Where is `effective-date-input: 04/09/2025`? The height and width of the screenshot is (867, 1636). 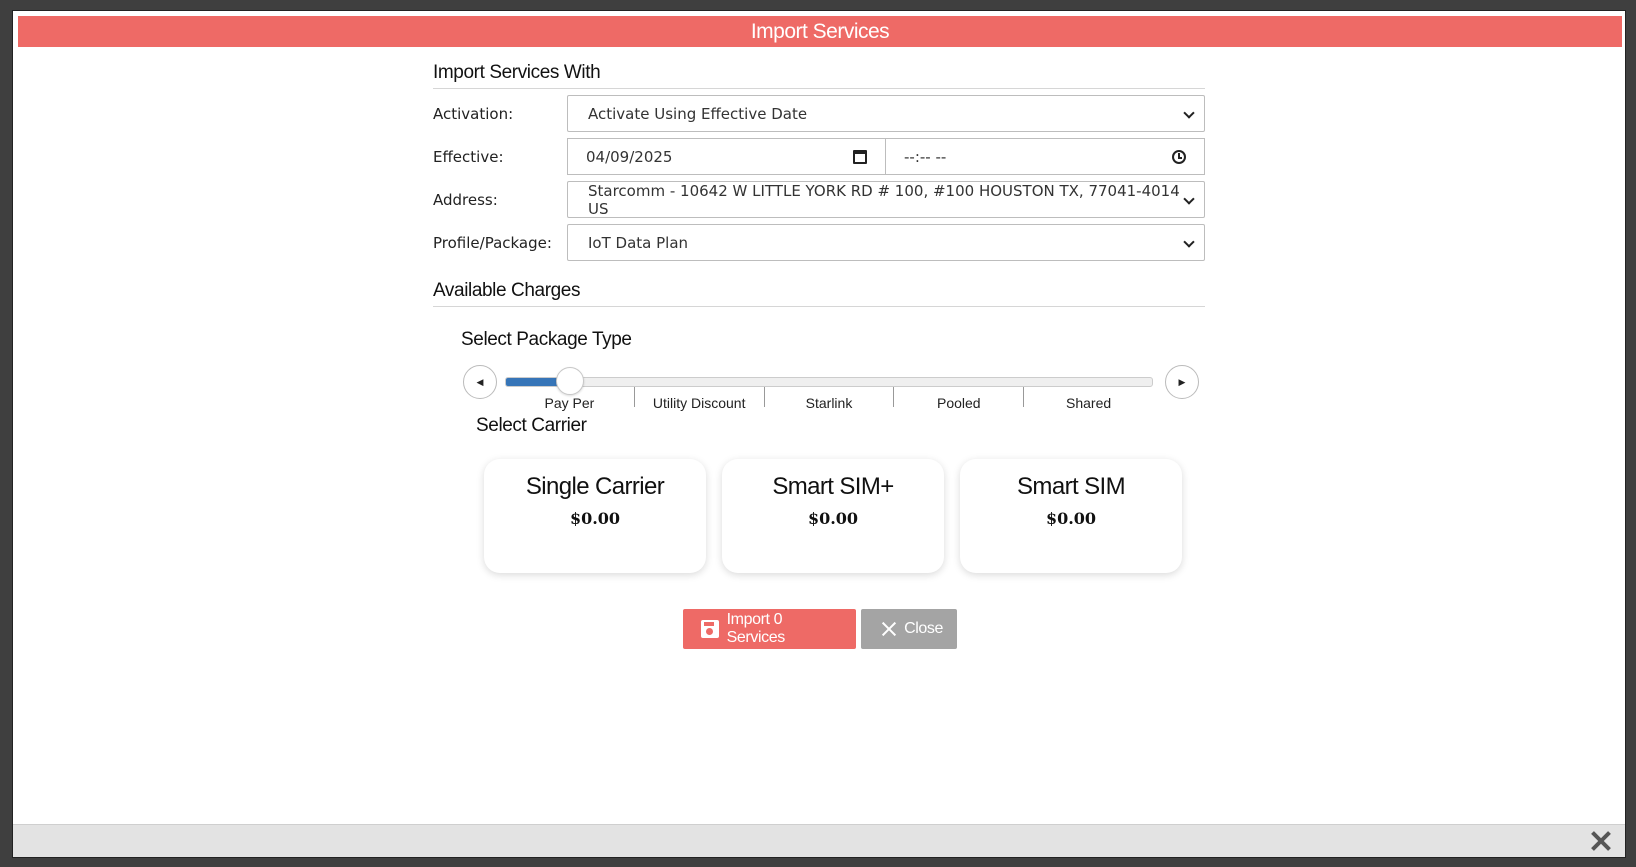 effective-date-input: 04/09/2025 is located at coordinates (726, 156).